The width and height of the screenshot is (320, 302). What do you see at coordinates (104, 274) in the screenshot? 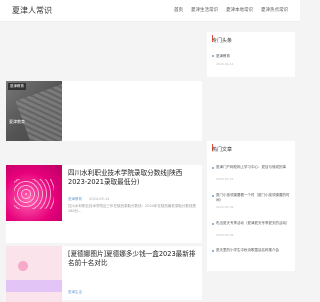
I see `post-card: [夏德娜图片]夏德娜多少钱一盒2023最新排名前十名对比 夏津生活` at bounding box center [104, 274].